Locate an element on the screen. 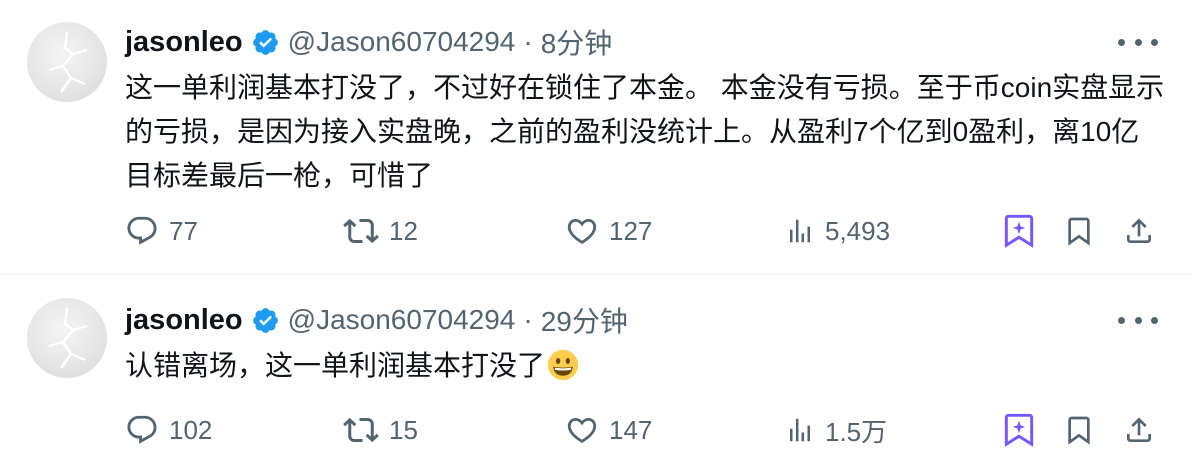 The width and height of the screenshot is (1192, 470). action-bar: 77 12 127 5,493 is located at coordinates (645, 231).